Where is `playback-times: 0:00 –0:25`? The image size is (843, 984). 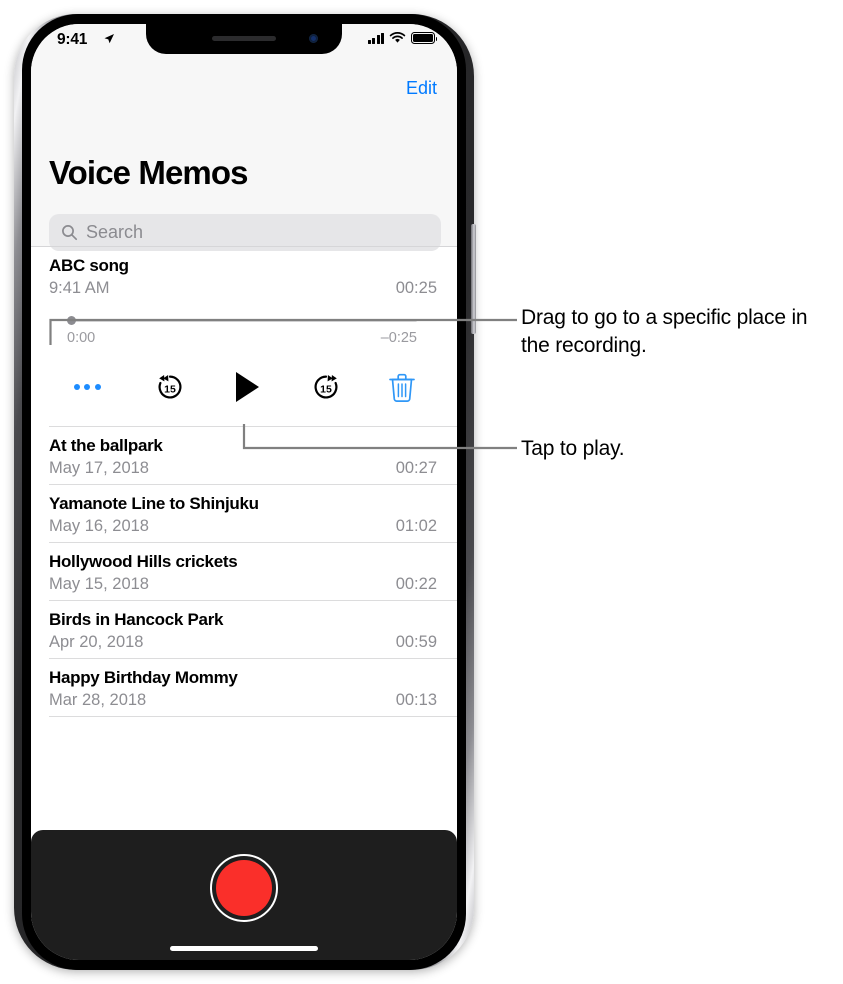 playback-times: 0:00 –0:25 is located at coordinates (242, 338).